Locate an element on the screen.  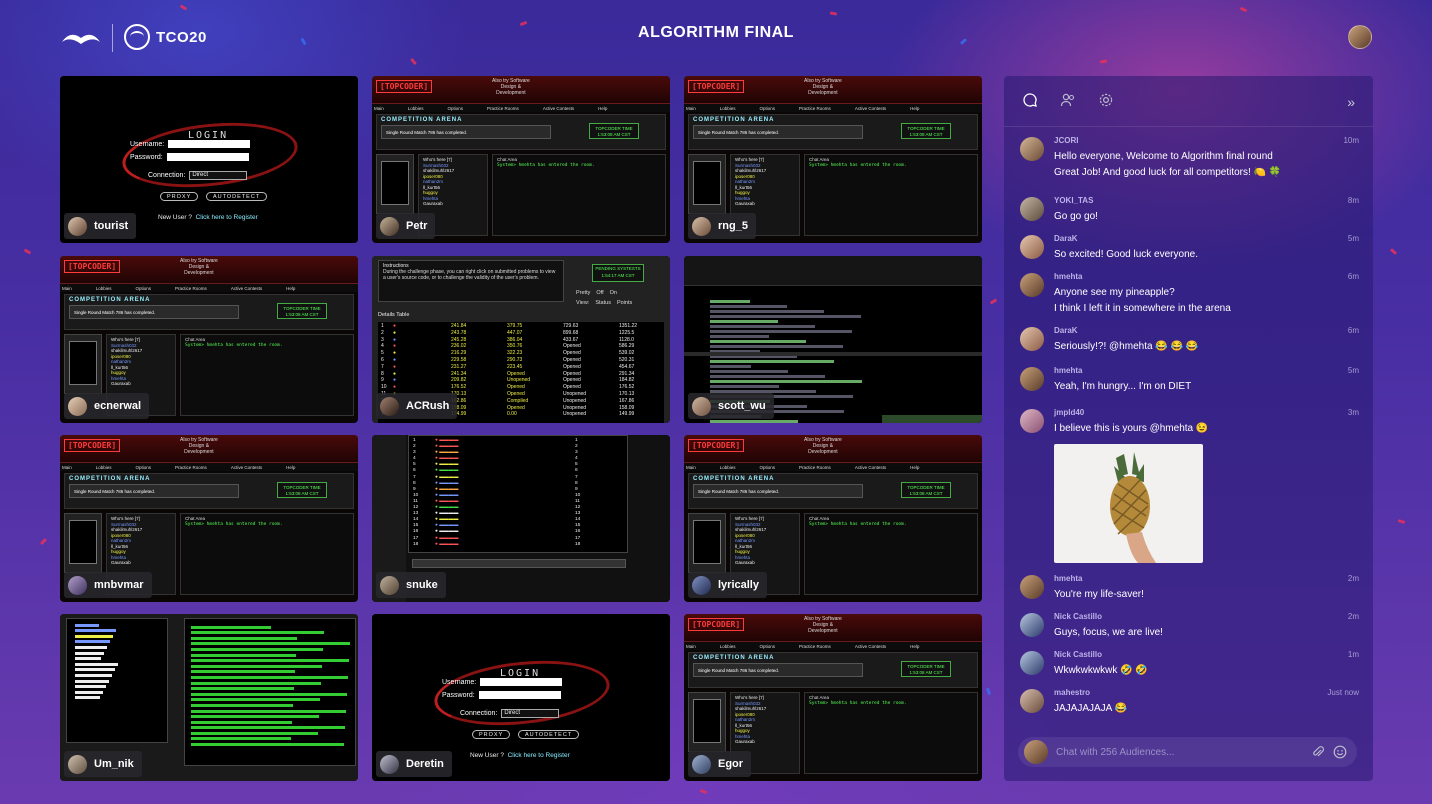
table-row: 7 ● 231.27 223.45 Opened 454.67 is located at coordinates (521, 367).